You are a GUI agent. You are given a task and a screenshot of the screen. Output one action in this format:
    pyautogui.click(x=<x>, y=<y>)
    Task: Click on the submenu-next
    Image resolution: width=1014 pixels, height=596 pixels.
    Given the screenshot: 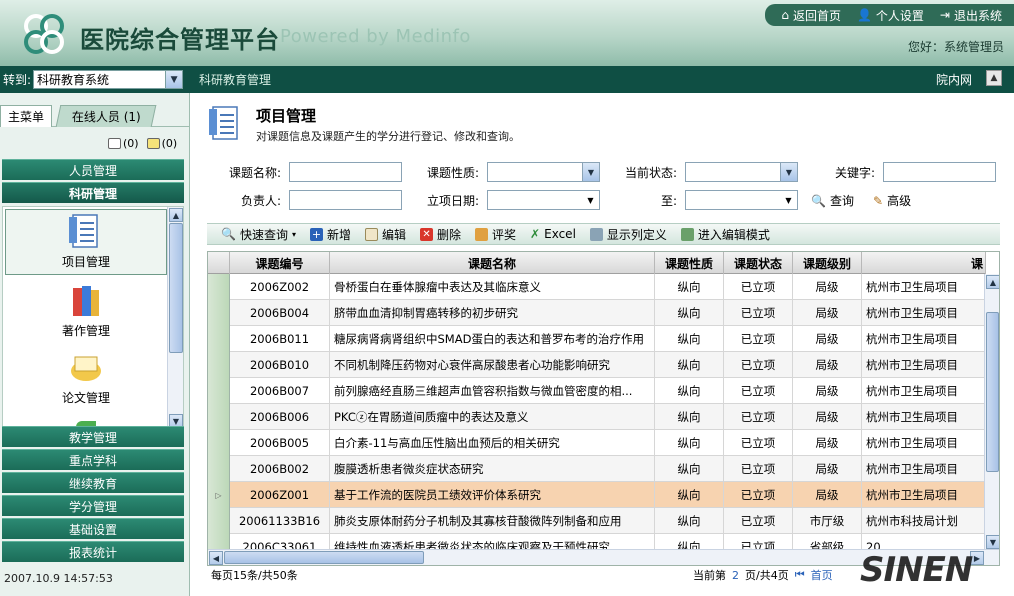 What is the action you would take?
    pyautogui.click(x=86, y=417)
    